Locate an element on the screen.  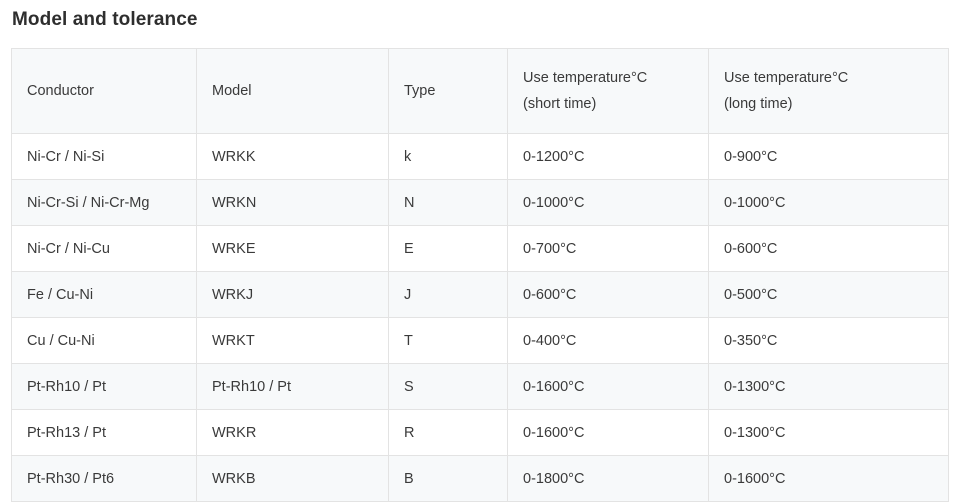
cell-type: S is located at coordinates (448, 386).